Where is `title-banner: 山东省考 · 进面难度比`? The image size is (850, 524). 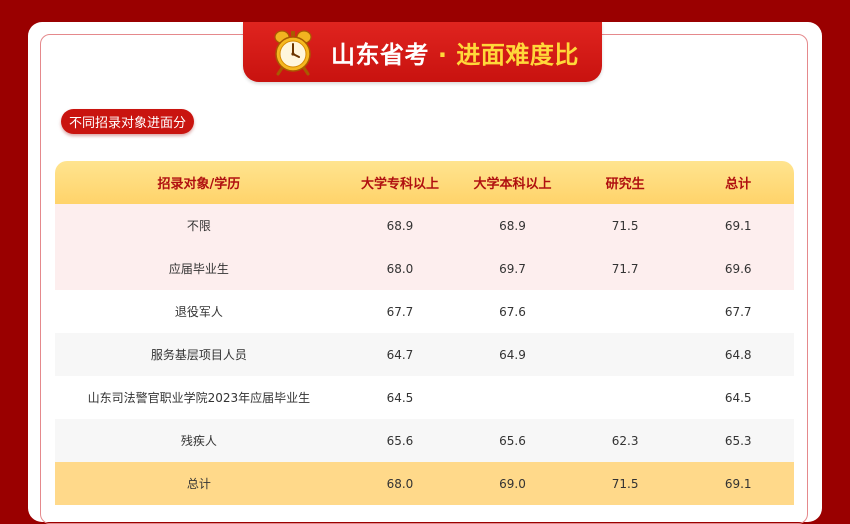 title-banner: 山东省考 · 进面难度比 is located at coordinates (422, 52).